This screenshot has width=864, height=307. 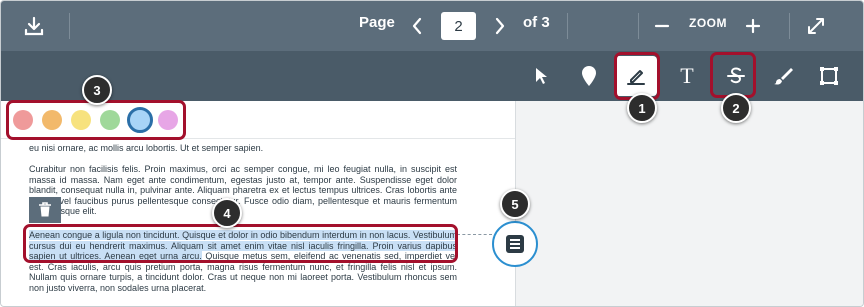 What do you see at coordinates (736, 108) in the screenshot?
I see `callout-badge-2: 2` at bounding box center [736, 108].